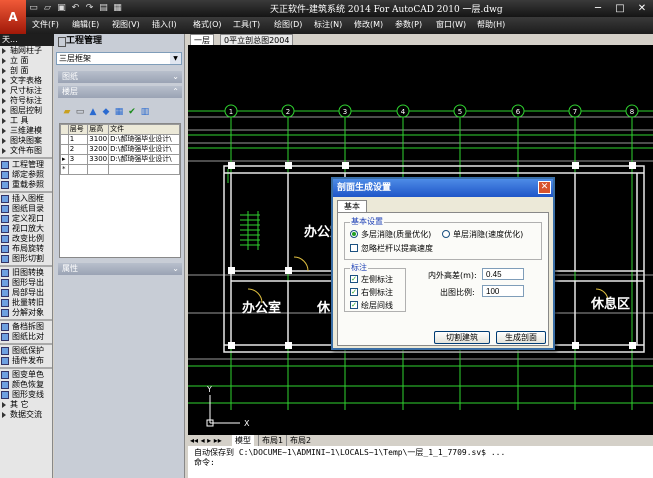 The image size is (653, 478). I want to click on table-row: 1 3100 D:\郝琦强毕业设计\, so click(120, 139).